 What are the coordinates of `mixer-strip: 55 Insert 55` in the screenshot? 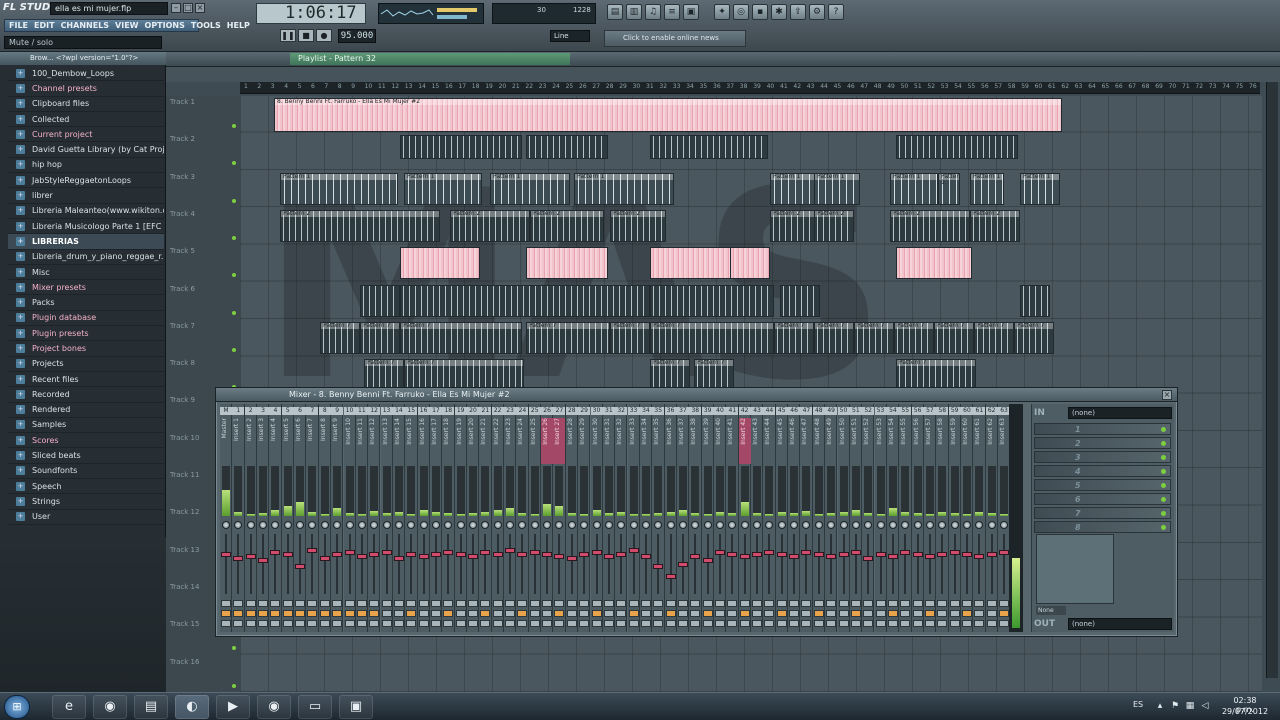 It's located at (905, 518).